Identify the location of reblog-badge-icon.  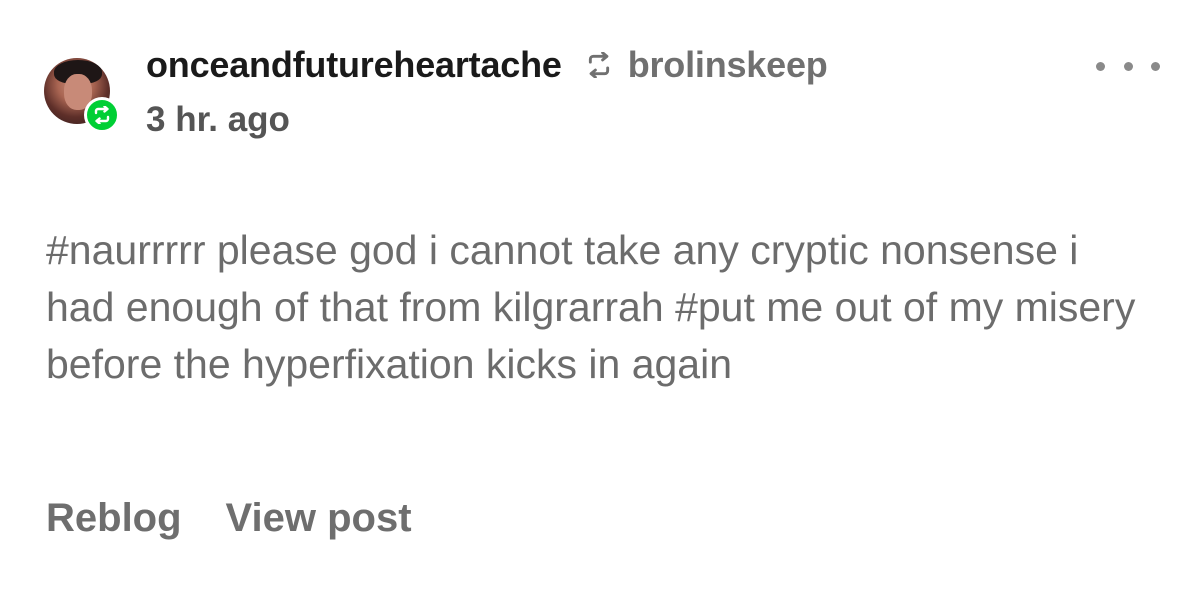
(102, 115).